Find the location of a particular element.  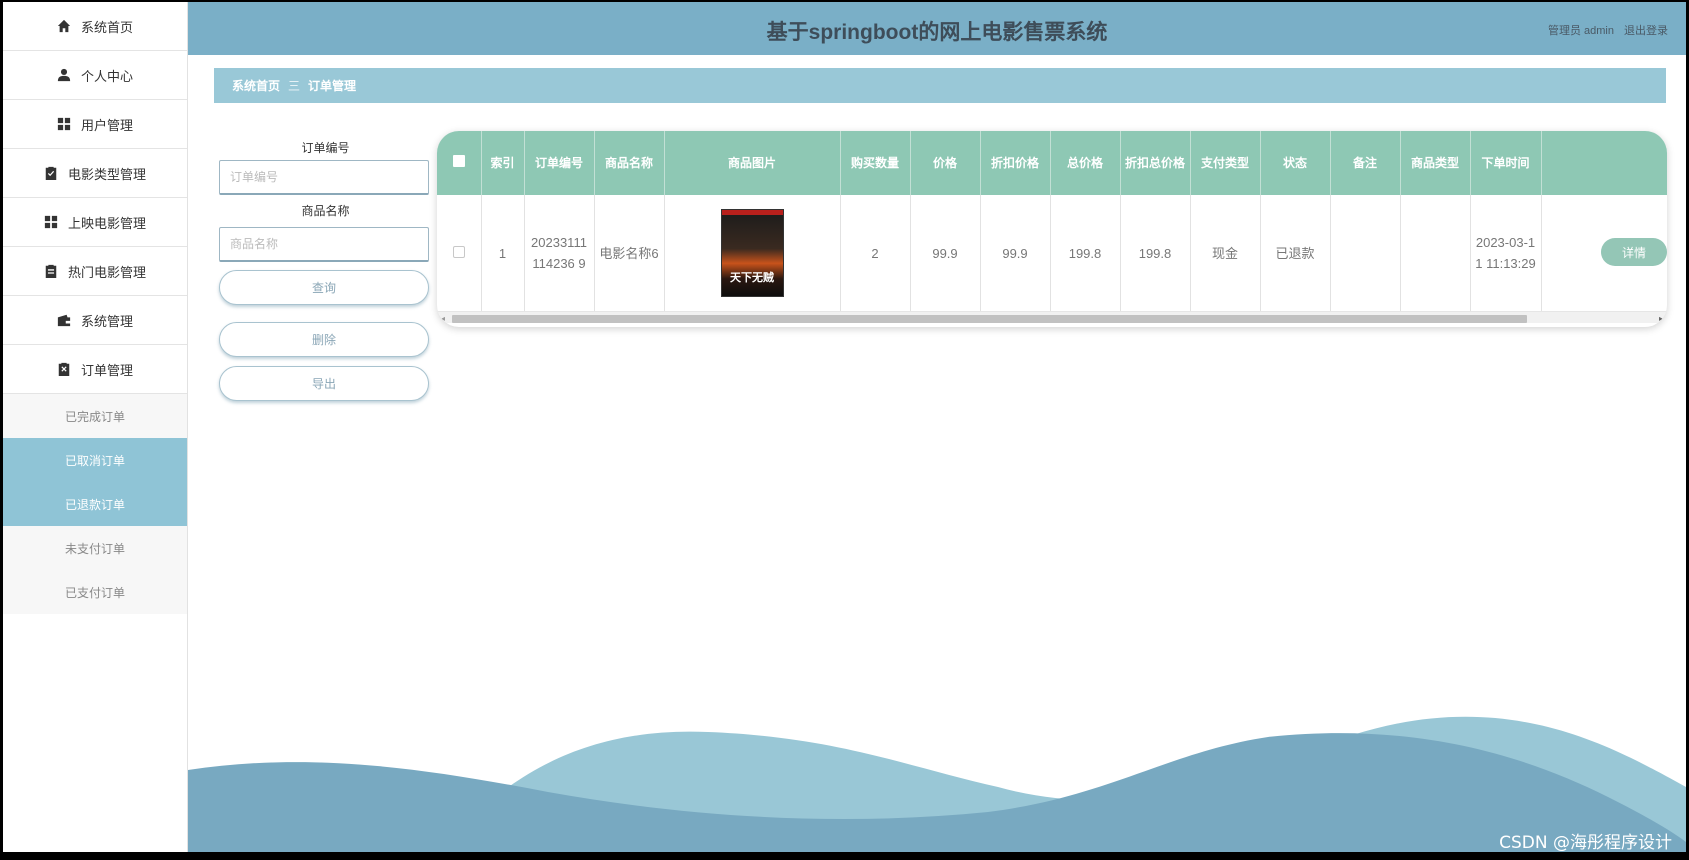

cell-index: 1 is located at coordinates (503, 253).